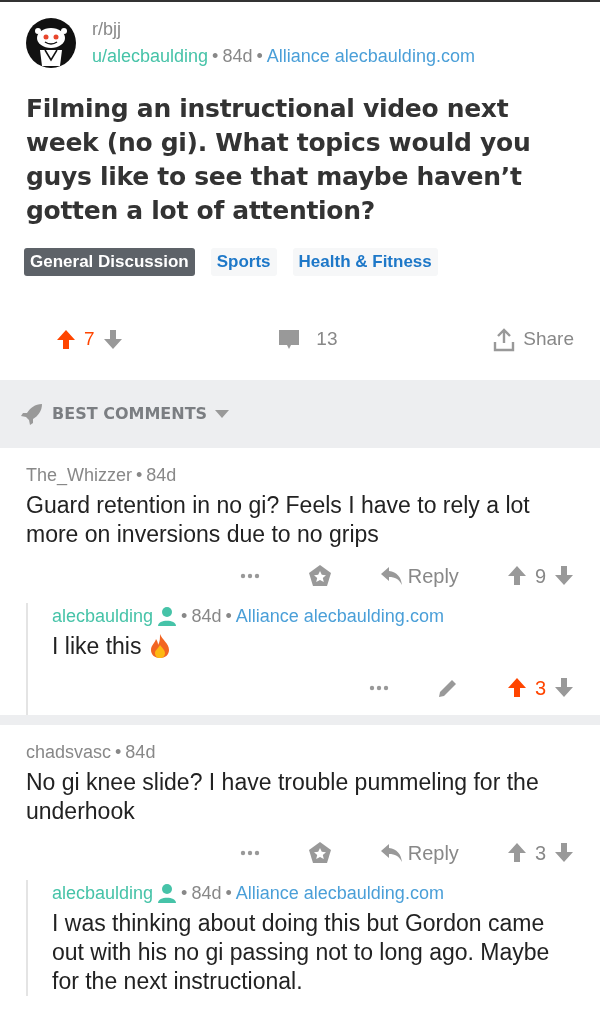  I want to click on mascot-avatar-icon, so click(51, 43).